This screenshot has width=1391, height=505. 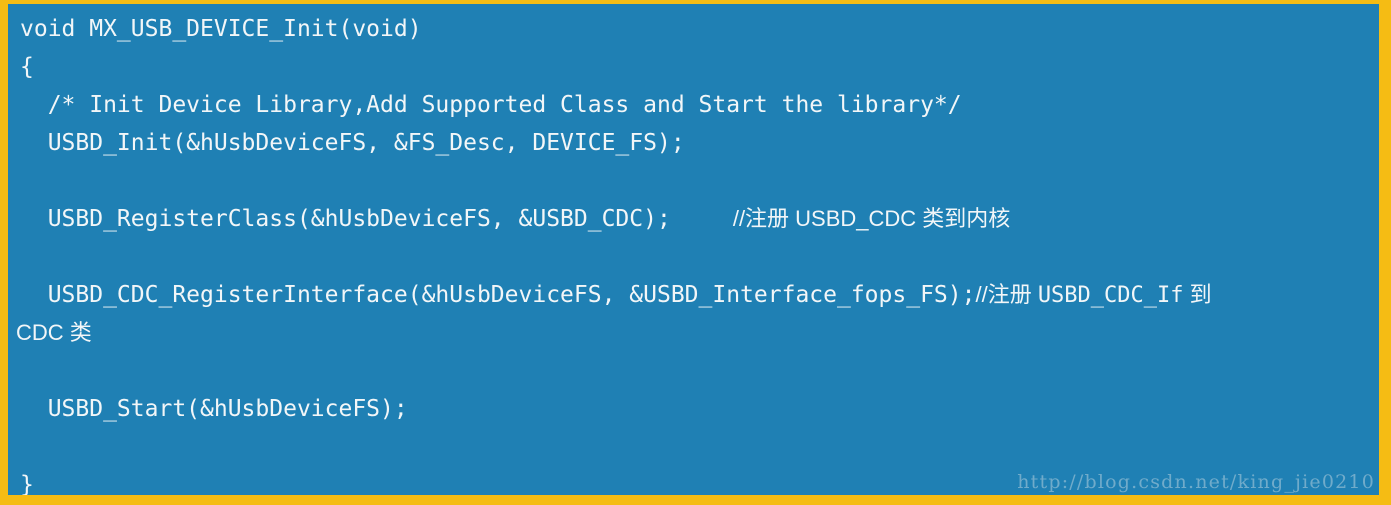 What do you see at coordinates (221, 29) in the screenshot?
I see `code-line-function-signature: void MX_USB_DEVICE_Init(void)` at bounding box center [221, 29].